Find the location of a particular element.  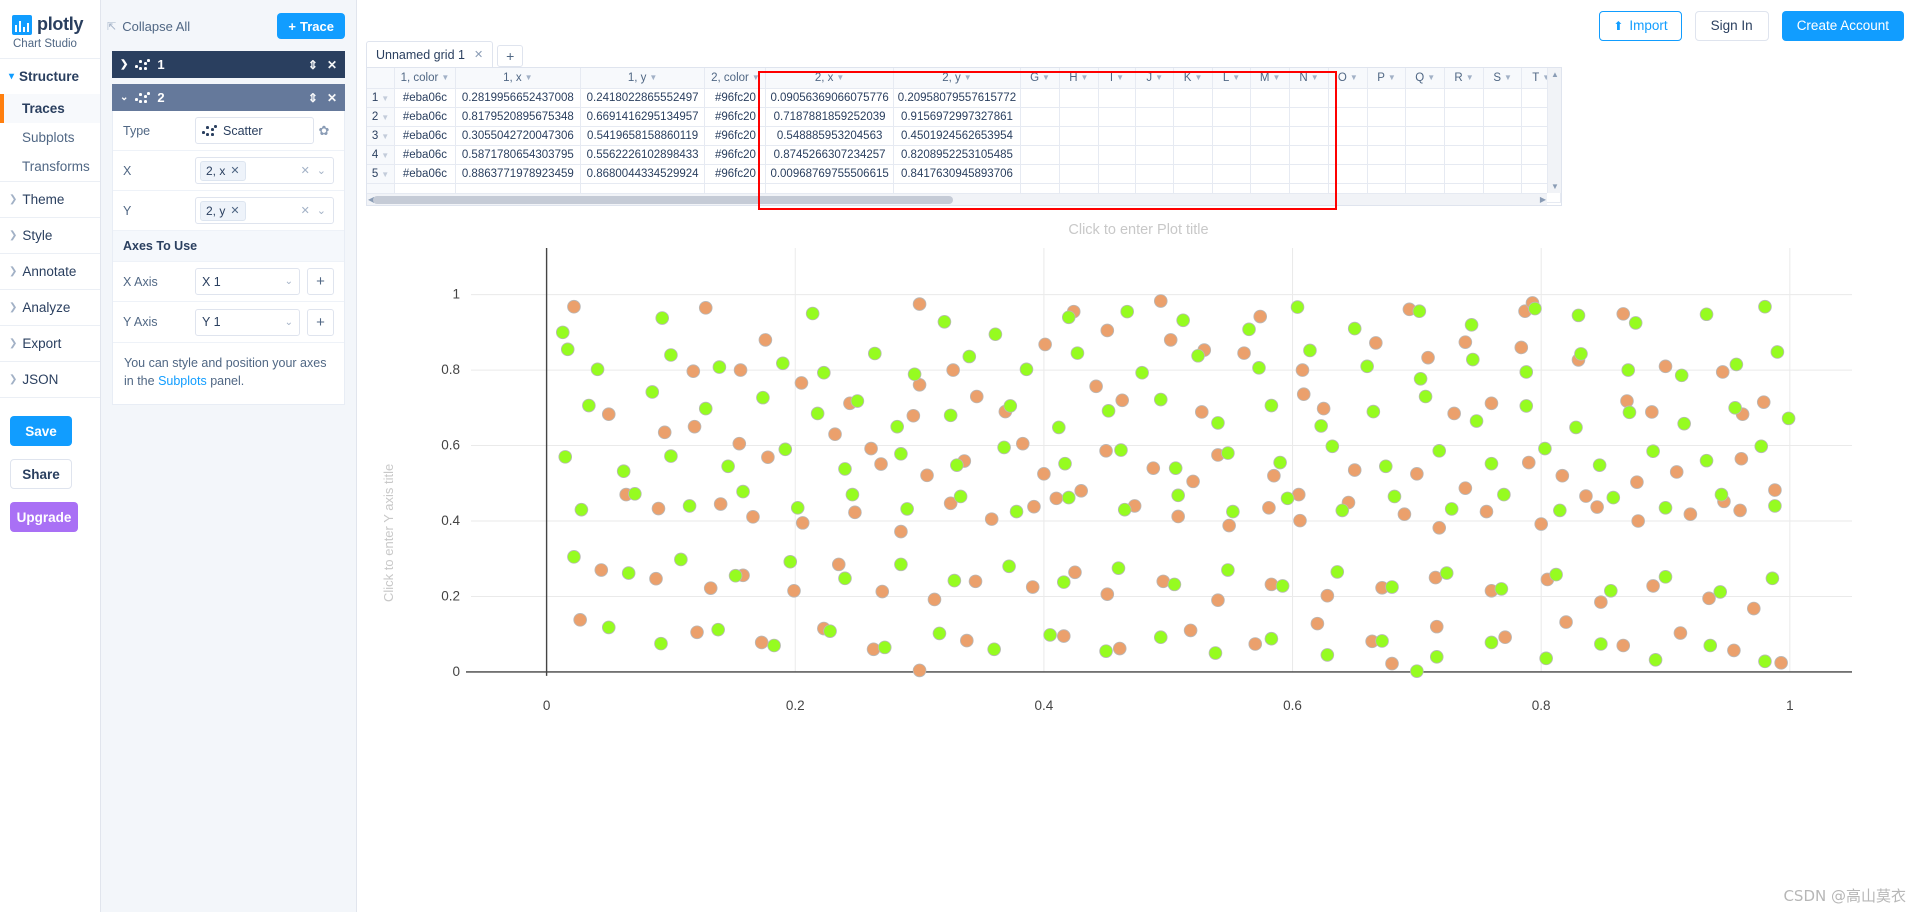

grid-column-header: 2, y ▼ is located at coordinates (957, 78).